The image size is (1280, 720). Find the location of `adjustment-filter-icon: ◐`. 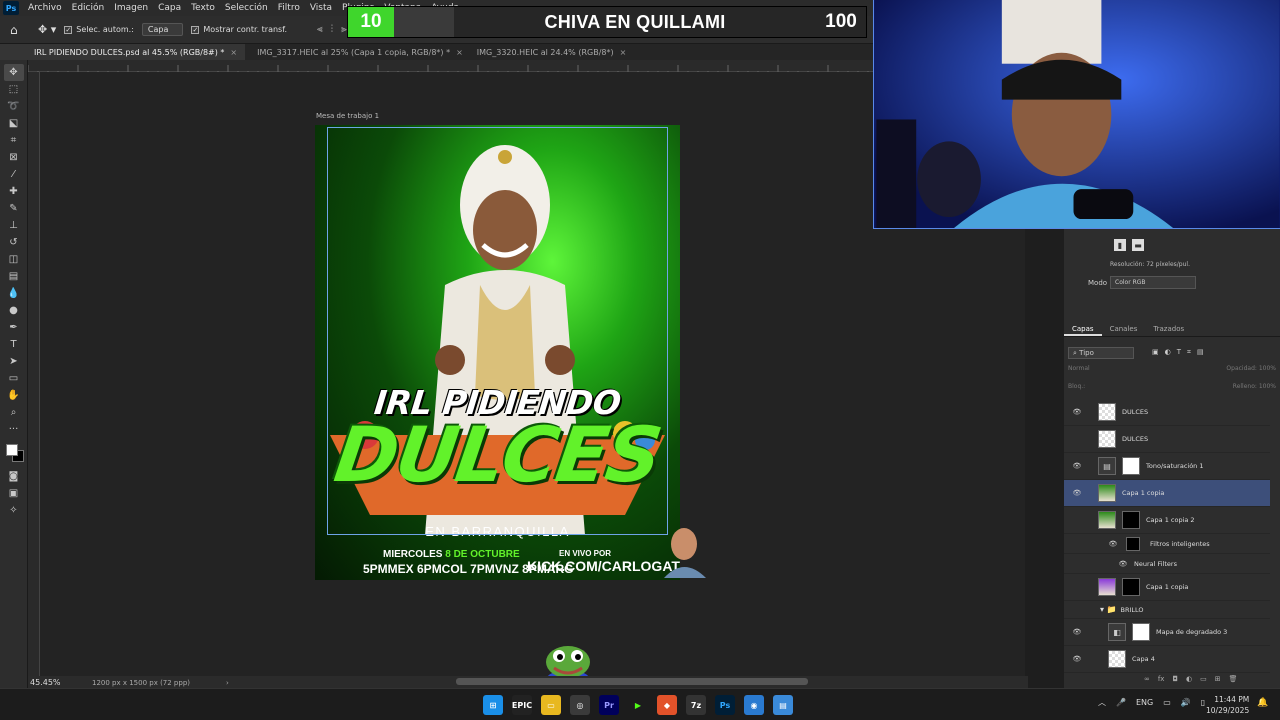

adjustment-filter-icon: ◐ is located at coordinates (1168, 352).